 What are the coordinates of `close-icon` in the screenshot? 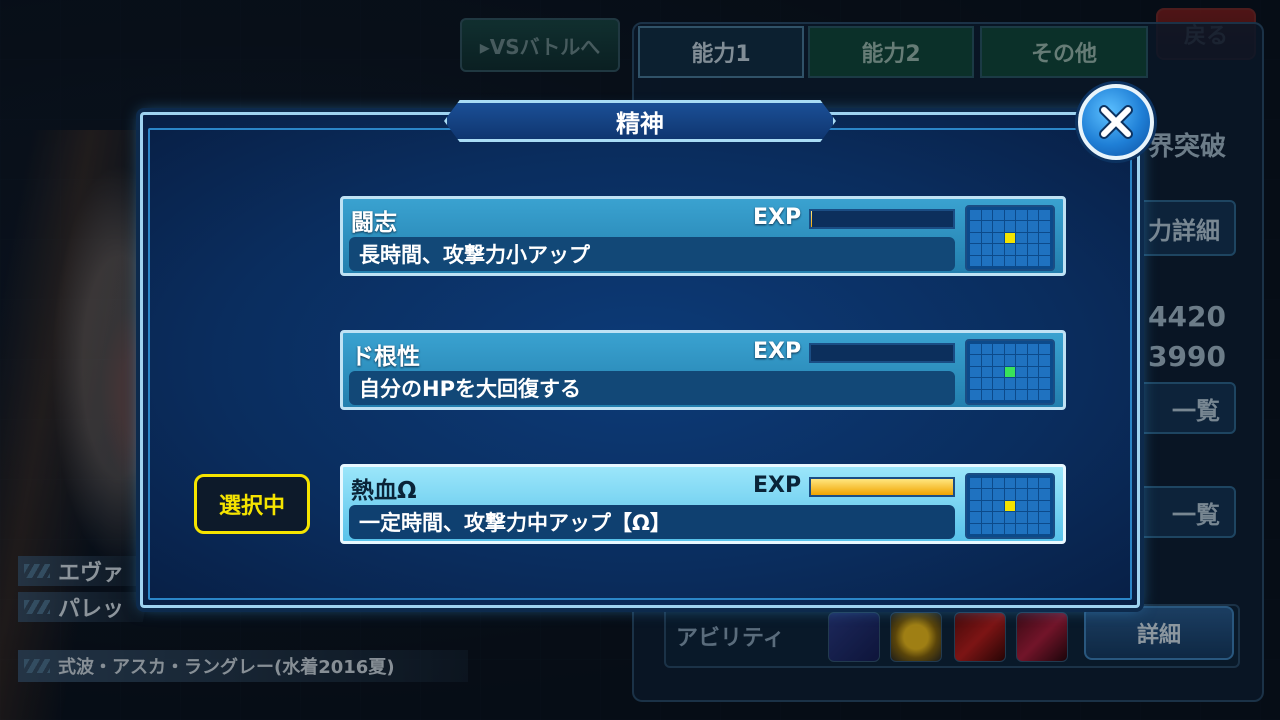 It's located at (1116, 122).